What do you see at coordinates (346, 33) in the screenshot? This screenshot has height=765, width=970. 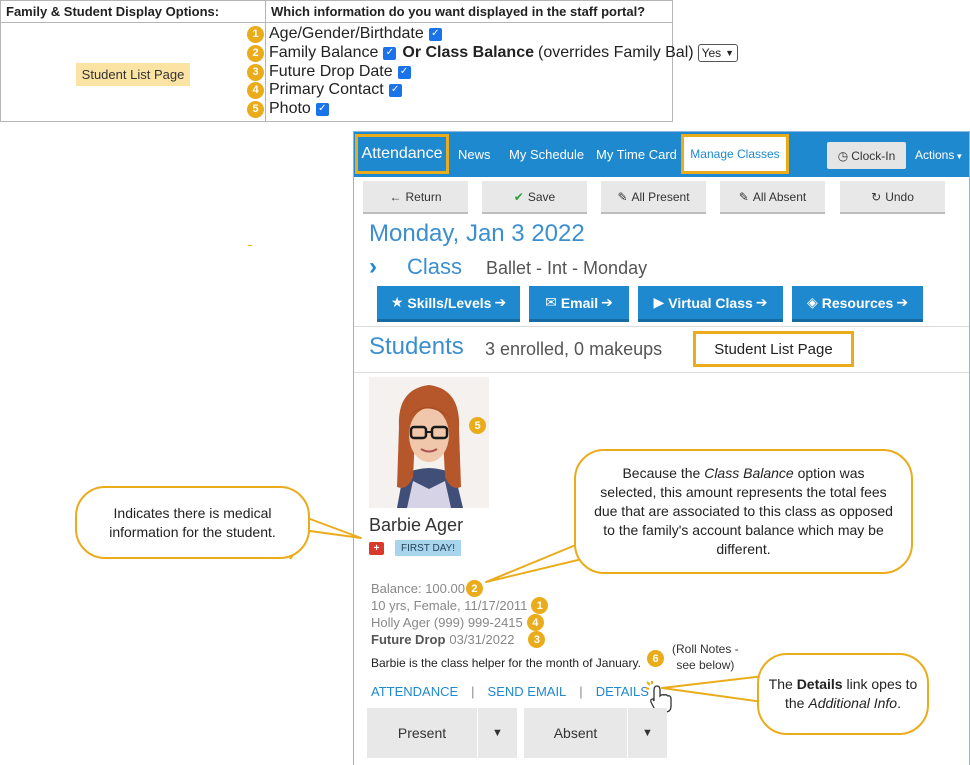 I see `option-label: Age/Gender/Birthdate` at bounding box center [346, 33].